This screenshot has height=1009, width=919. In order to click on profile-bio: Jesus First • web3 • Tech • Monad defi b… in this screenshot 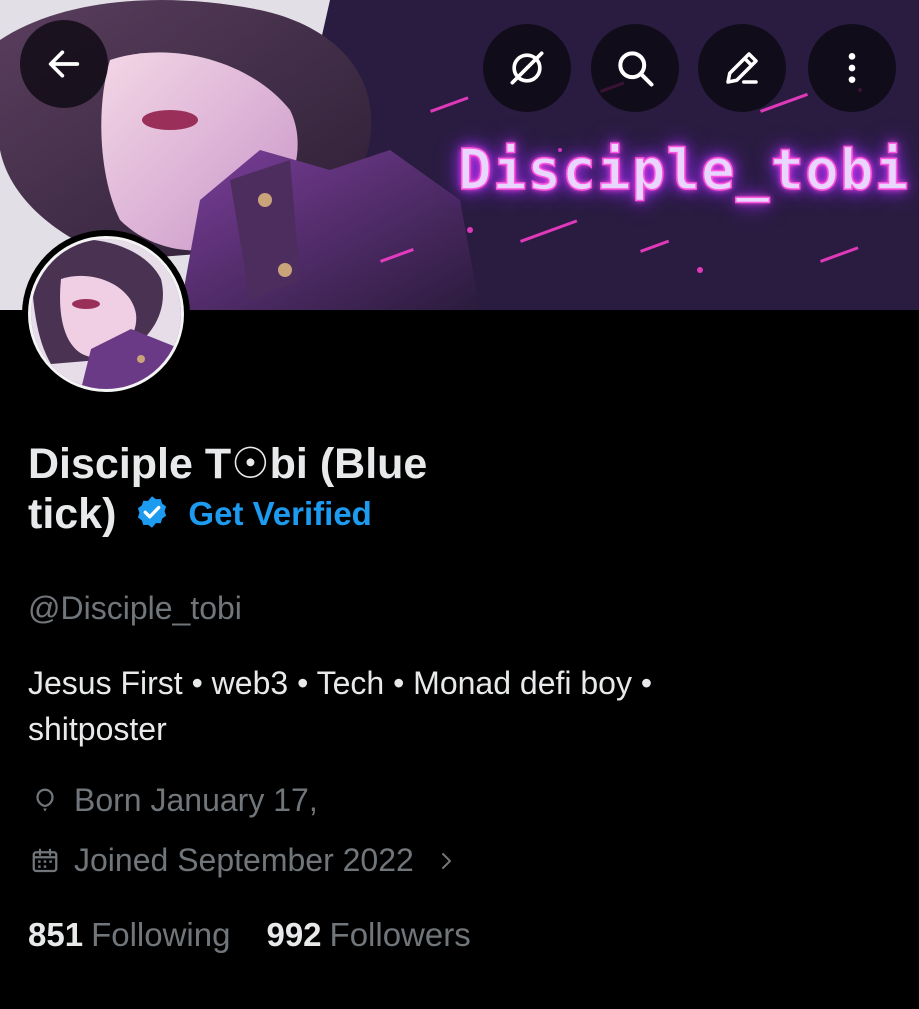, I will do `click(408, 706)`.